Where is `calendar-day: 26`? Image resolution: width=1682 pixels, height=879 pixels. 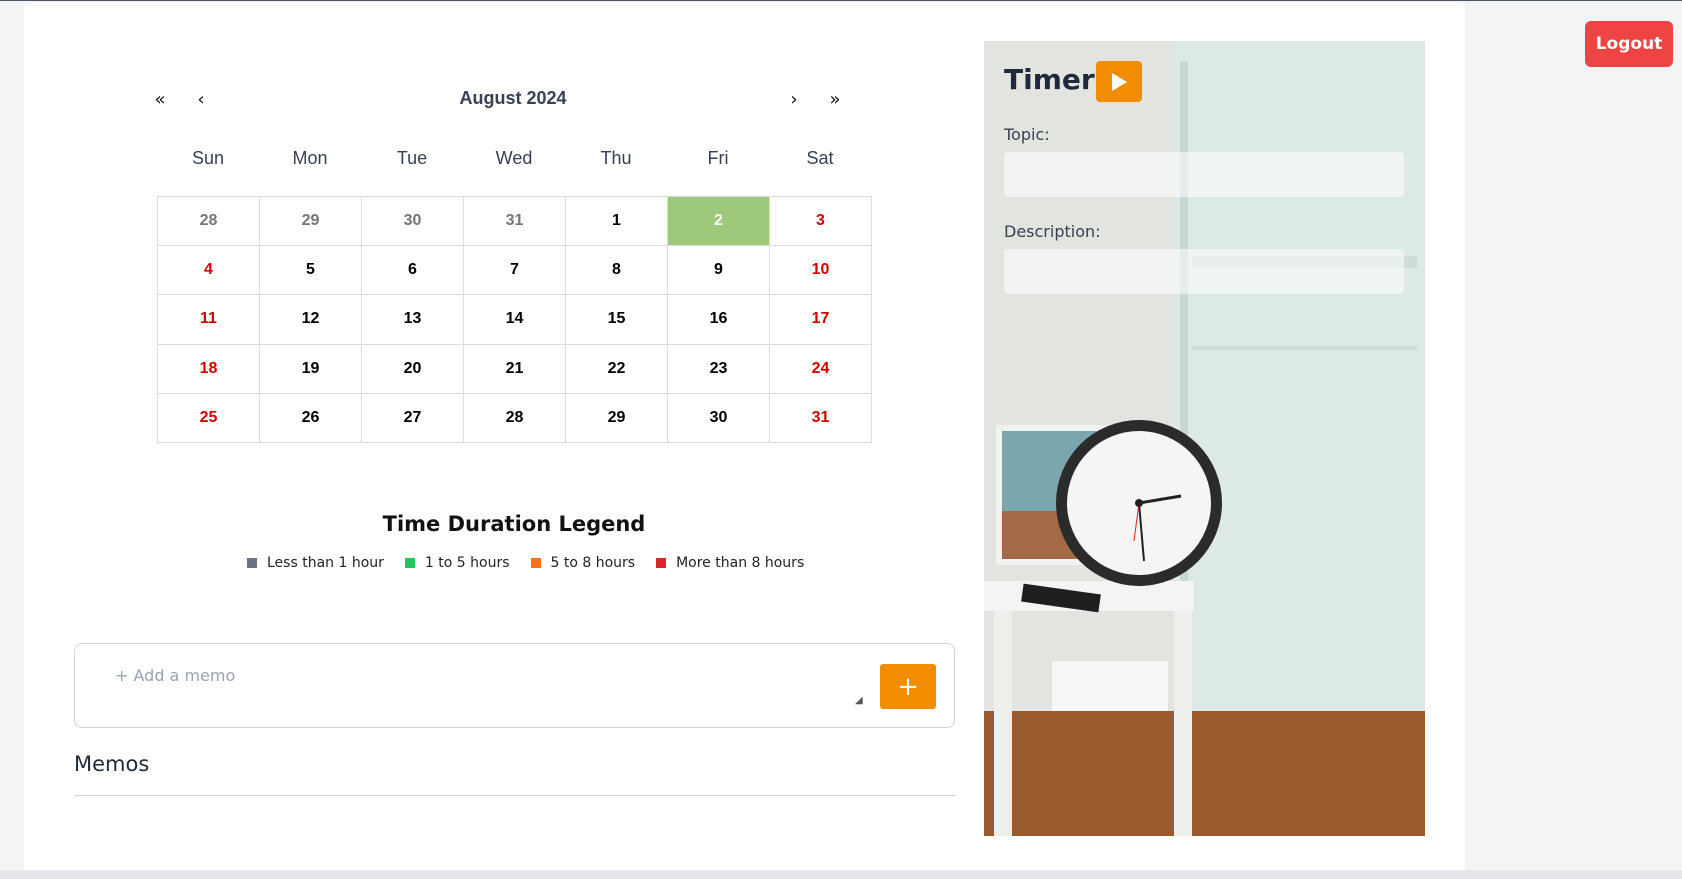
calendar-day: 26 is located at coordinates (311, 418).